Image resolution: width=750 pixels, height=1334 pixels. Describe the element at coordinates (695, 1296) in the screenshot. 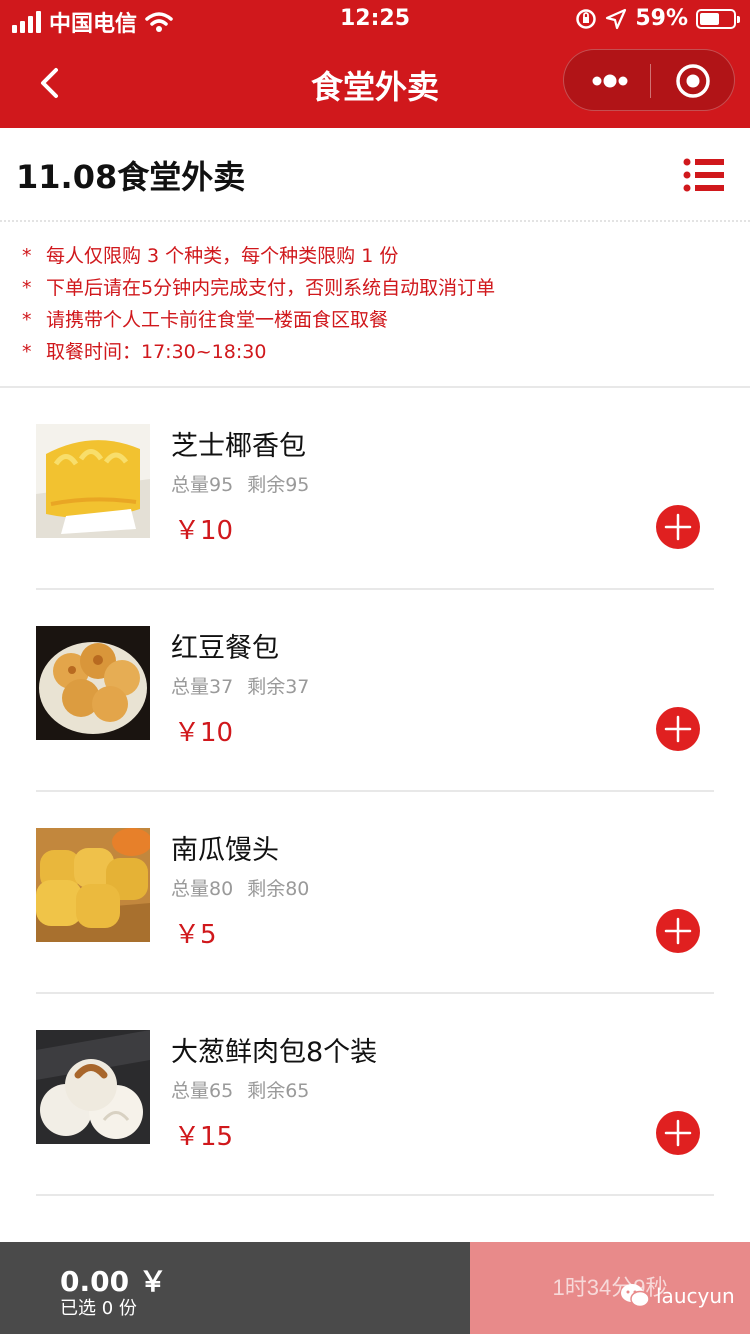

I see `watermark-text: laucyun` at that location.